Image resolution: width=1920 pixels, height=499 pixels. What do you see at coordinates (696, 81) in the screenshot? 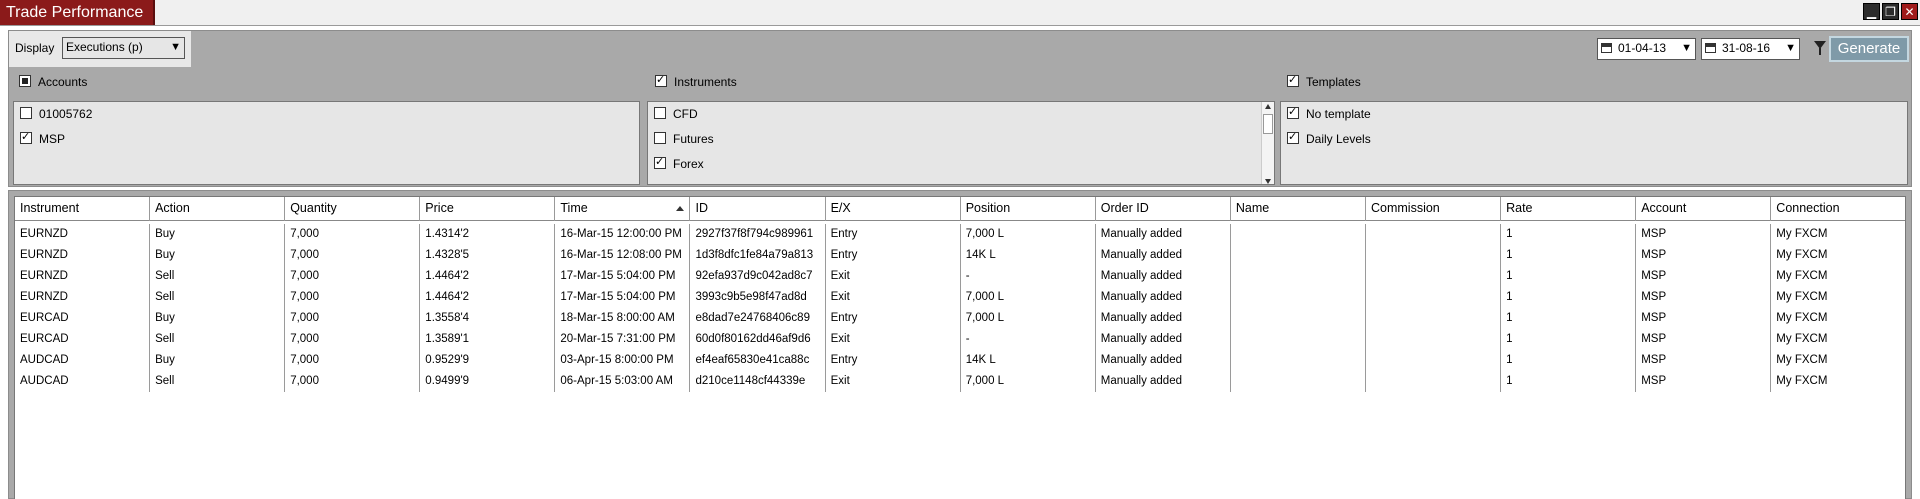
I see `instruments-header: Instruments` at bounding box center [696, 81].